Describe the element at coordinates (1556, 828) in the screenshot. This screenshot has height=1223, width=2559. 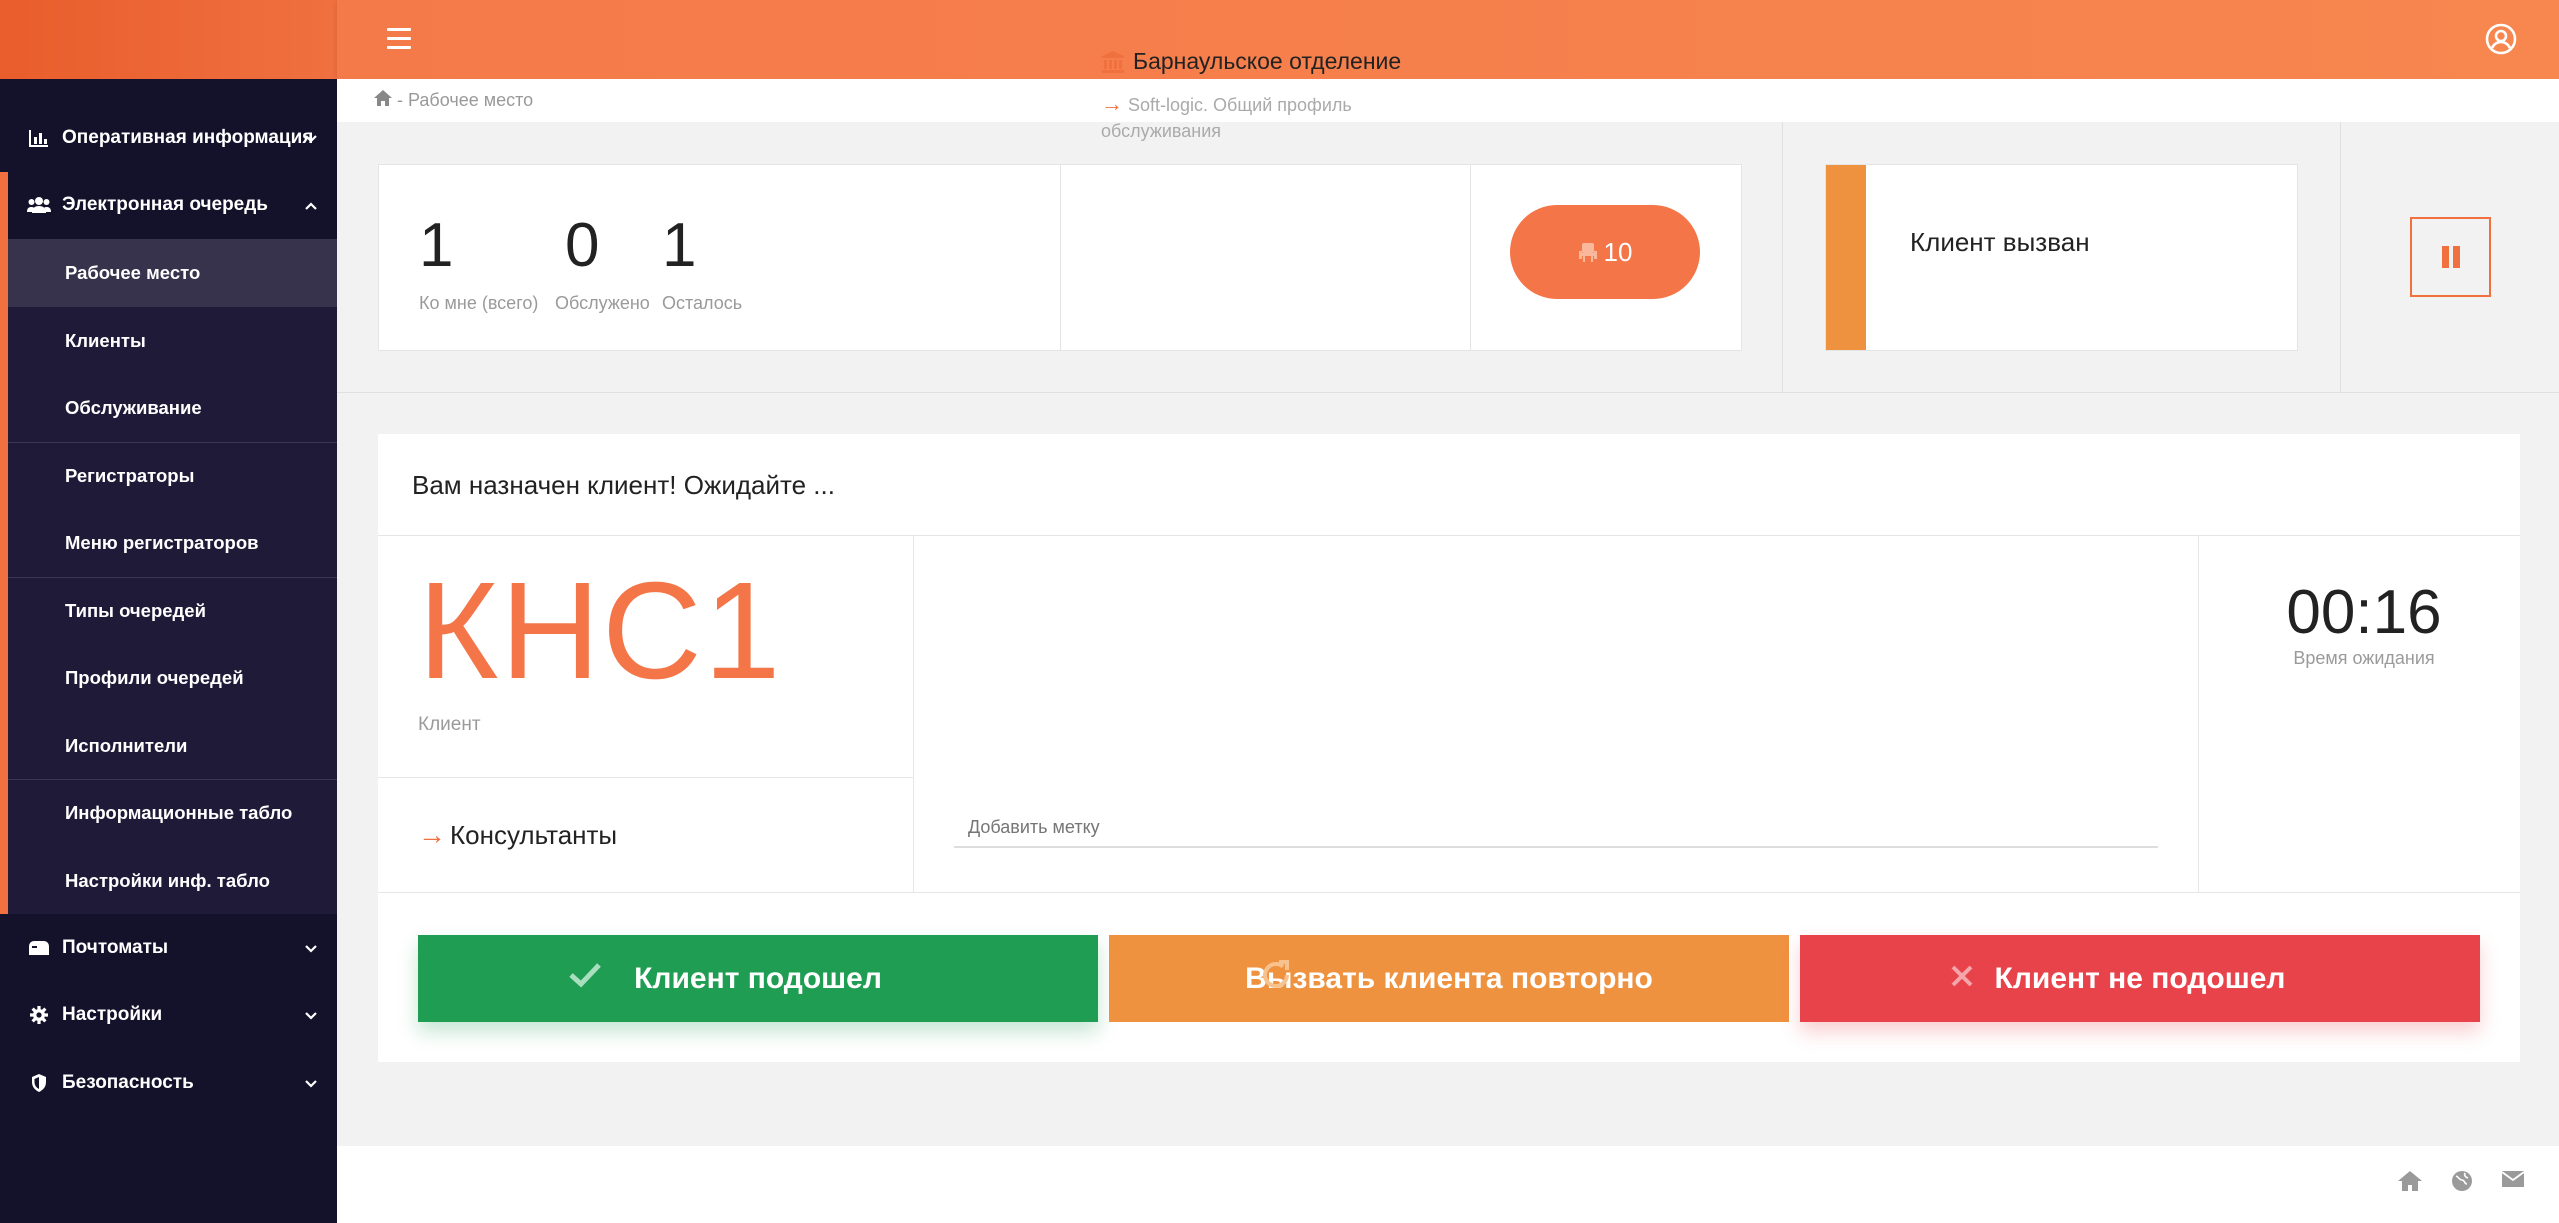
I see `add-tag-input` at that location.